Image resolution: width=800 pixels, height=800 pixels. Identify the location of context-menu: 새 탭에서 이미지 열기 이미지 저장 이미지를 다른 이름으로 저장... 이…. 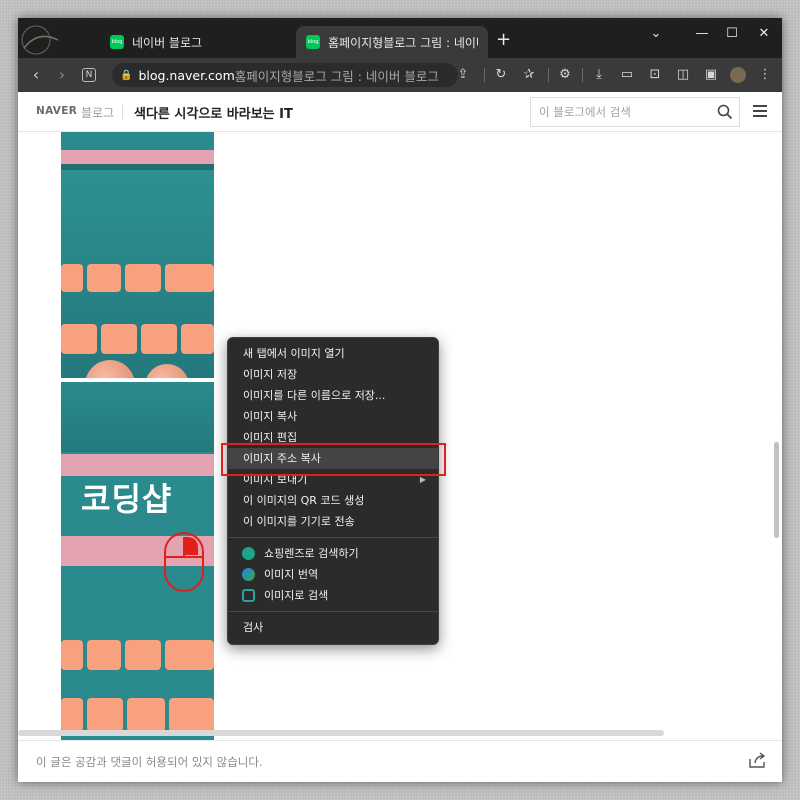
(333, 491).